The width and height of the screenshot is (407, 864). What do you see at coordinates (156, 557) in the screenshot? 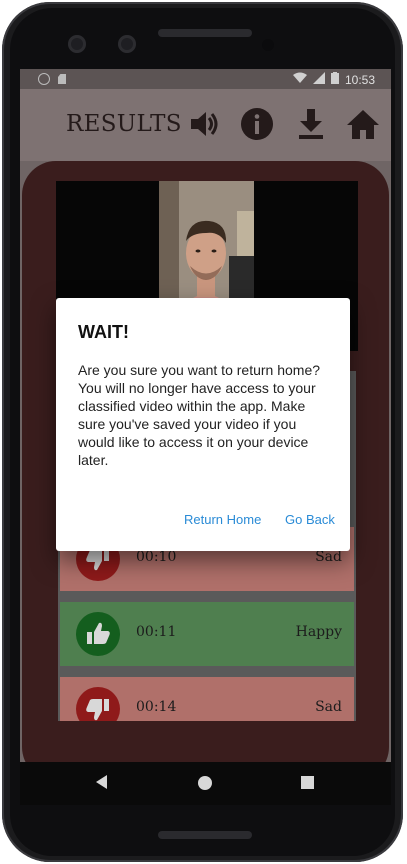
I see `result-time: 00:10` at bounding box center [156, 557].